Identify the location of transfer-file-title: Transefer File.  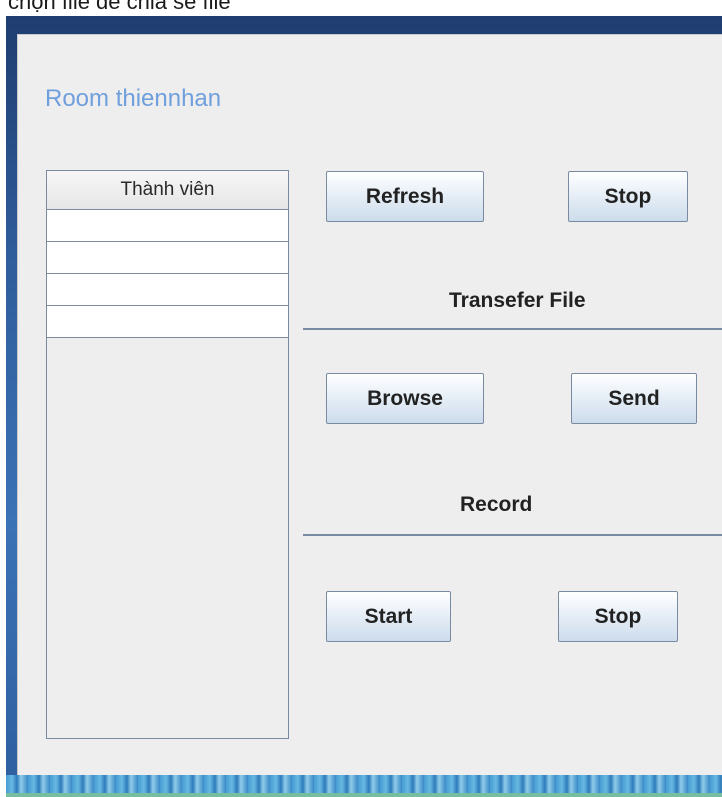
(517, 300).